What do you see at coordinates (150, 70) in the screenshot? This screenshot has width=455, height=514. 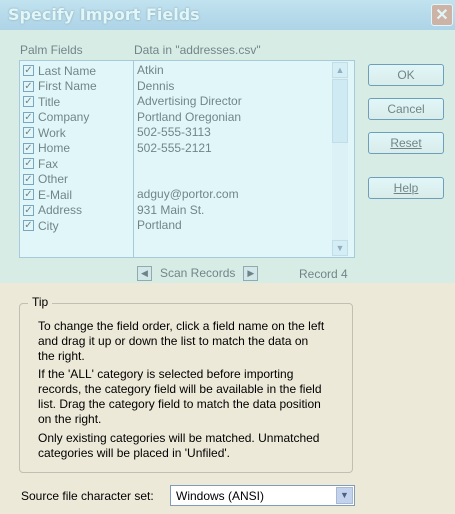 I see `data-value: Atkin` at bounding box center [150, 70].